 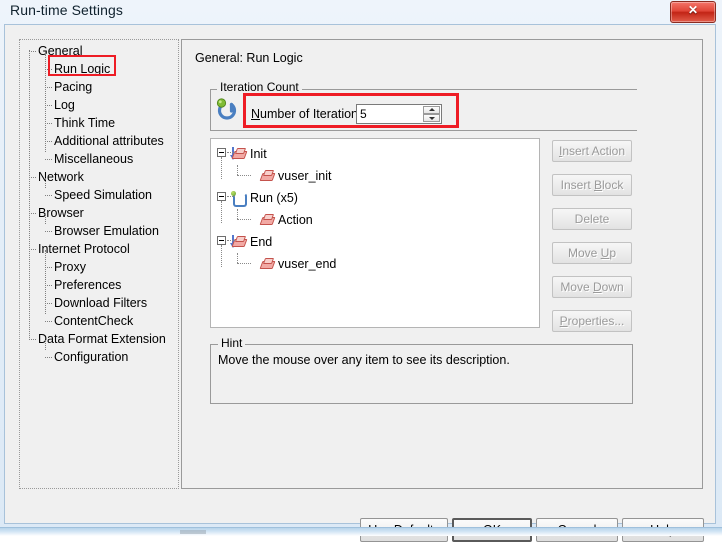 I want to click on insert-action-button: Insert Action, so click(x=592, y=151).